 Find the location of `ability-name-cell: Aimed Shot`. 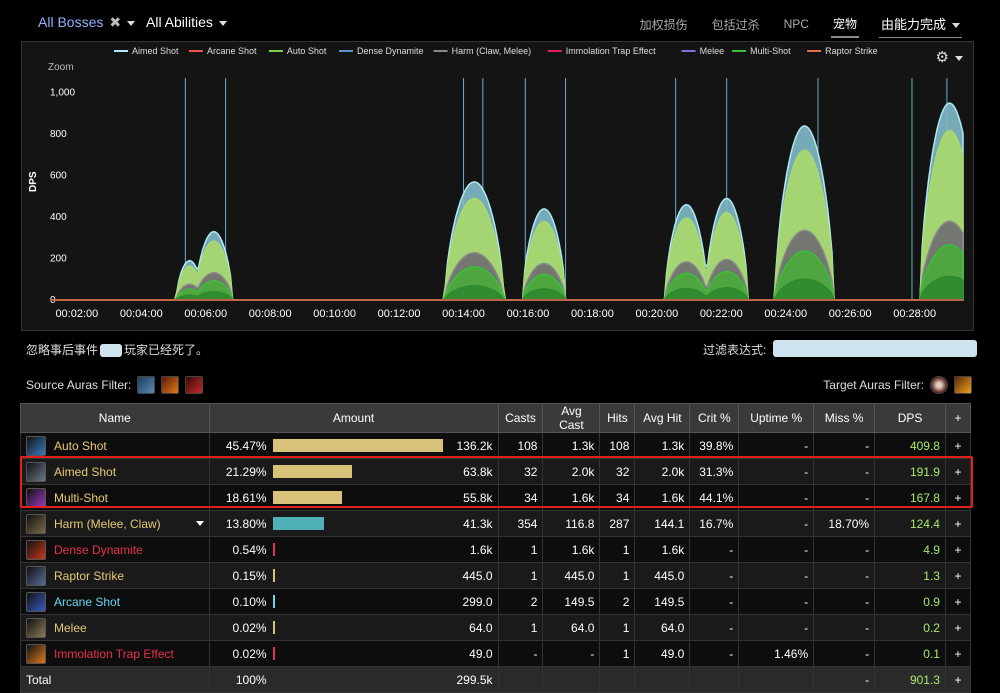

ability-name-cell: Aimed Shot is located at coordinates (115, 471).